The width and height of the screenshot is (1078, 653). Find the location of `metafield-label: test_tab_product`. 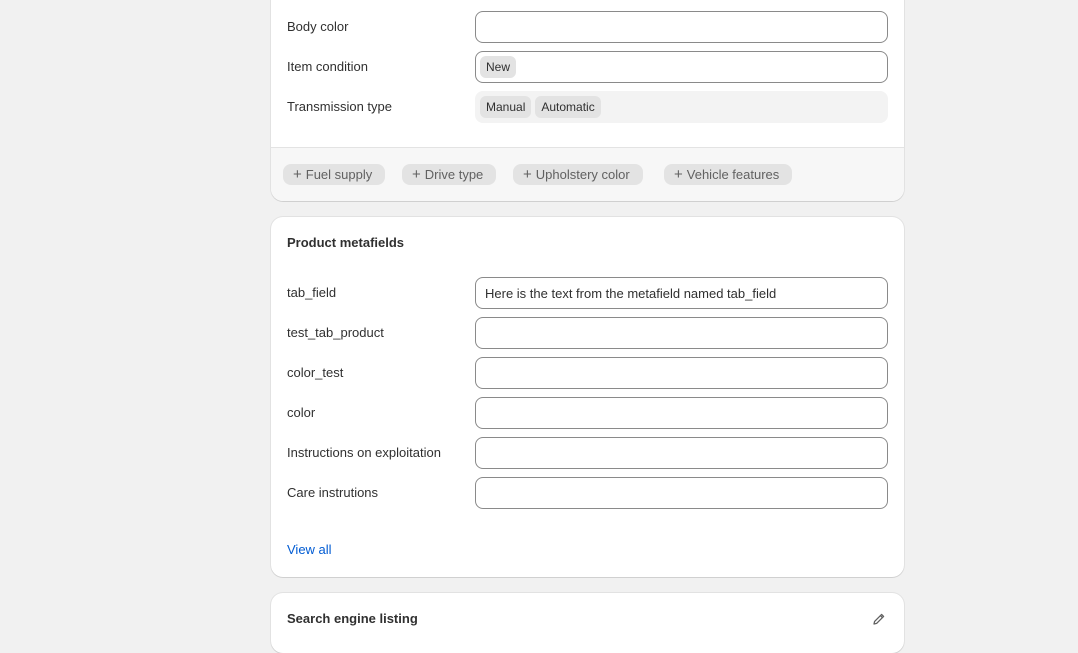

metafield-label: test_tab_product is located at coordinates (335, 332).